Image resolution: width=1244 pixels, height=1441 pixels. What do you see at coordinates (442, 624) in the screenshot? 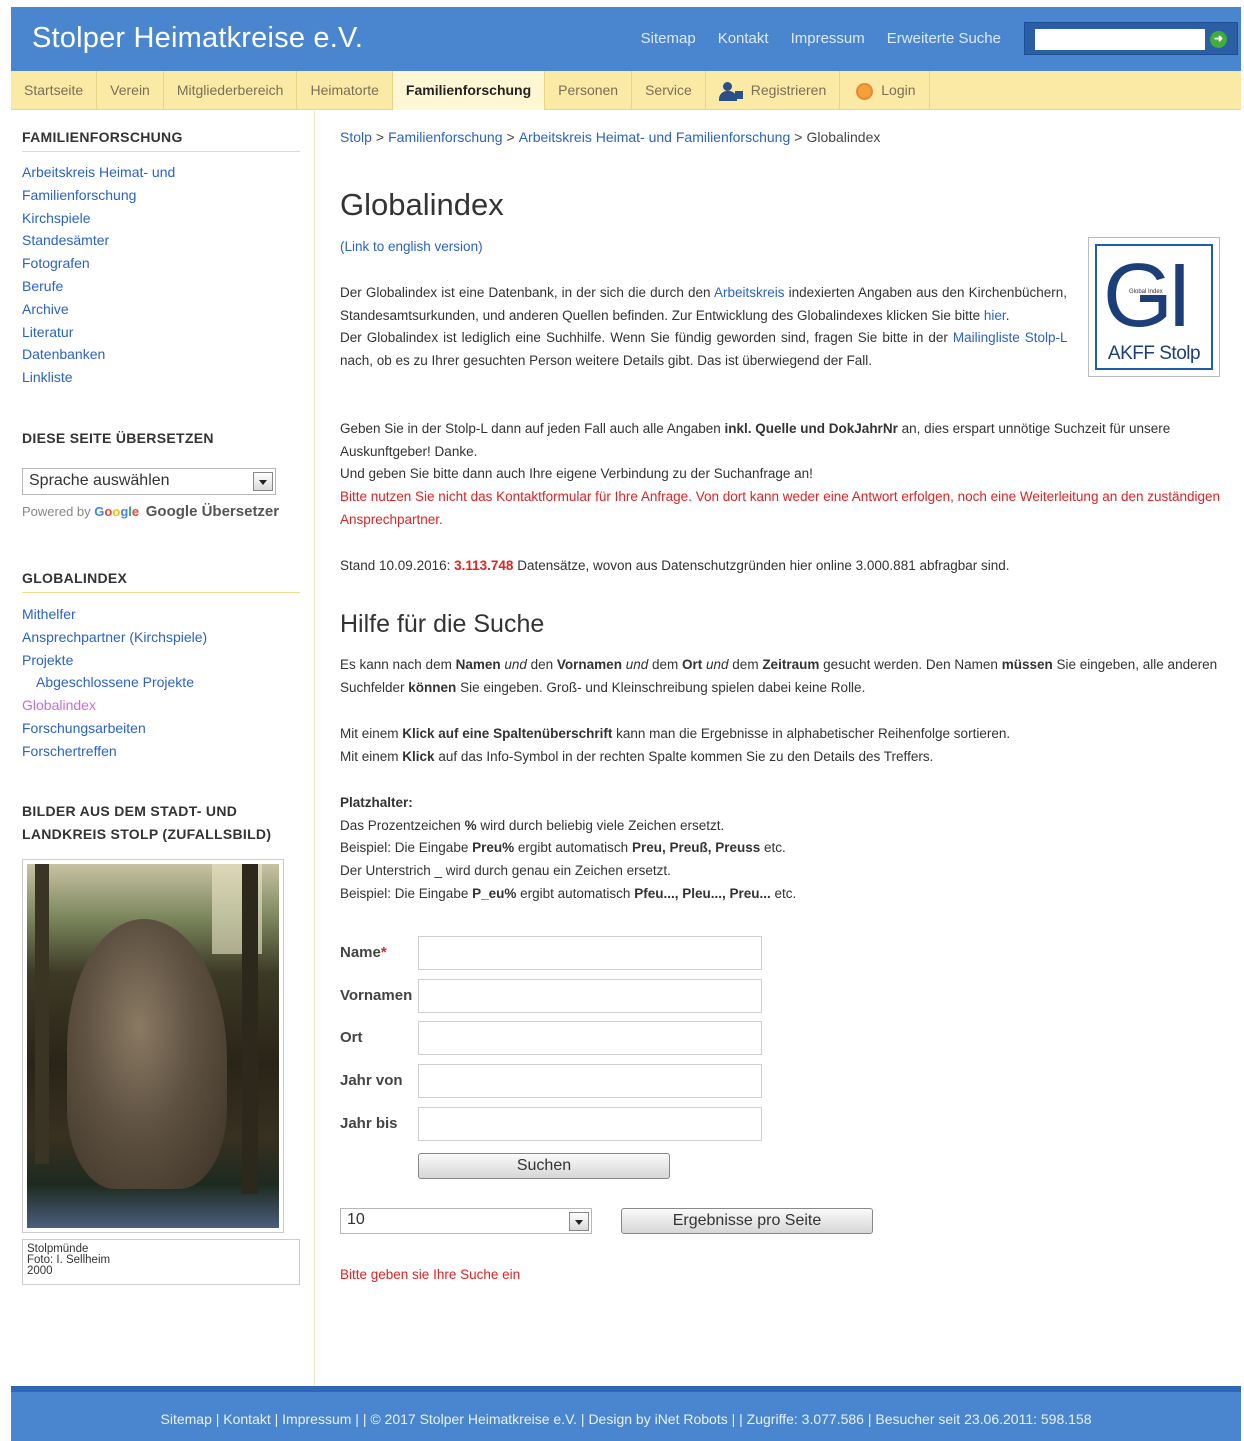
I see `help-title: Hilfe für die Suche` at bounding box center [442, 624].